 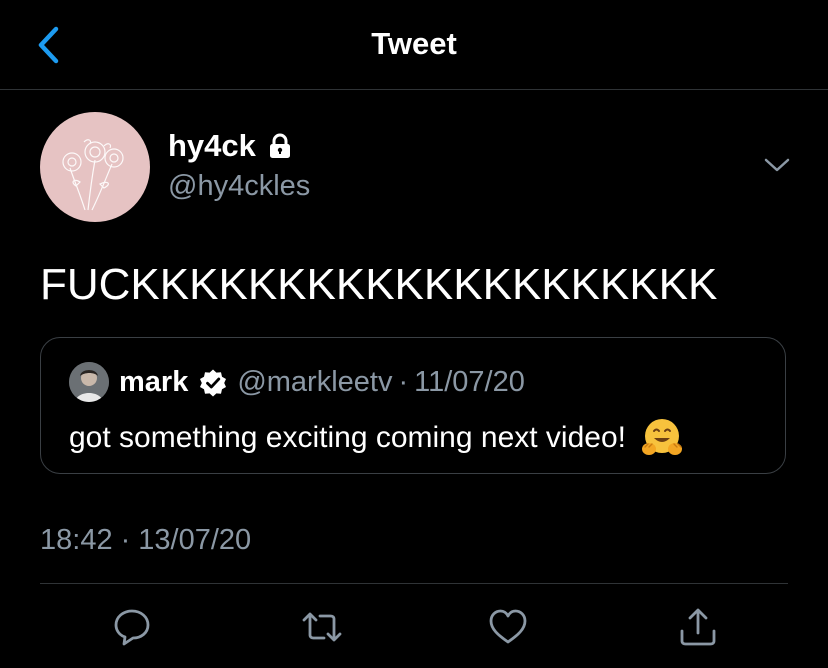 What do you see at coordinates (93, 175) in the screenshot?
I see `flower-sketch-icon` at bounding box center [93, 175].